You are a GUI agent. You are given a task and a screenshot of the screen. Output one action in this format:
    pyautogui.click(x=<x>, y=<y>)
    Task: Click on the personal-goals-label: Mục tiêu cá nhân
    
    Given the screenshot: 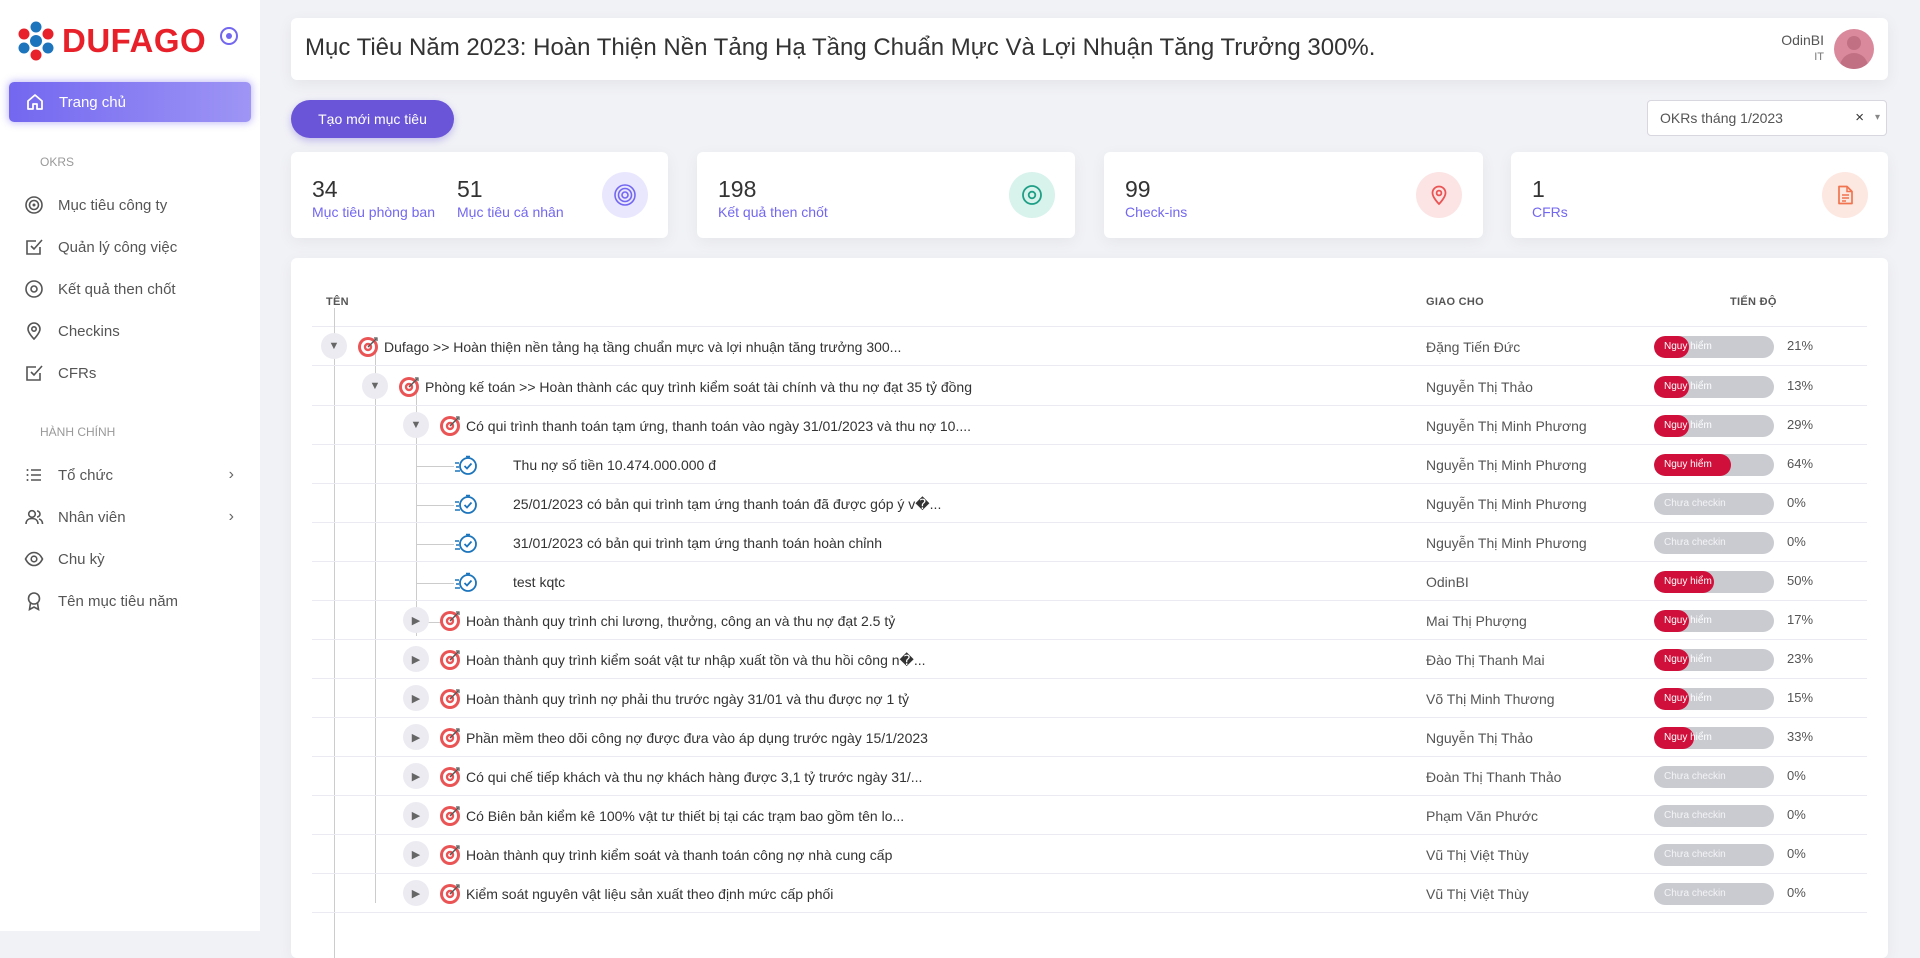 What is the action you would take?
    pyautogui.click(x=510, y=212)
    